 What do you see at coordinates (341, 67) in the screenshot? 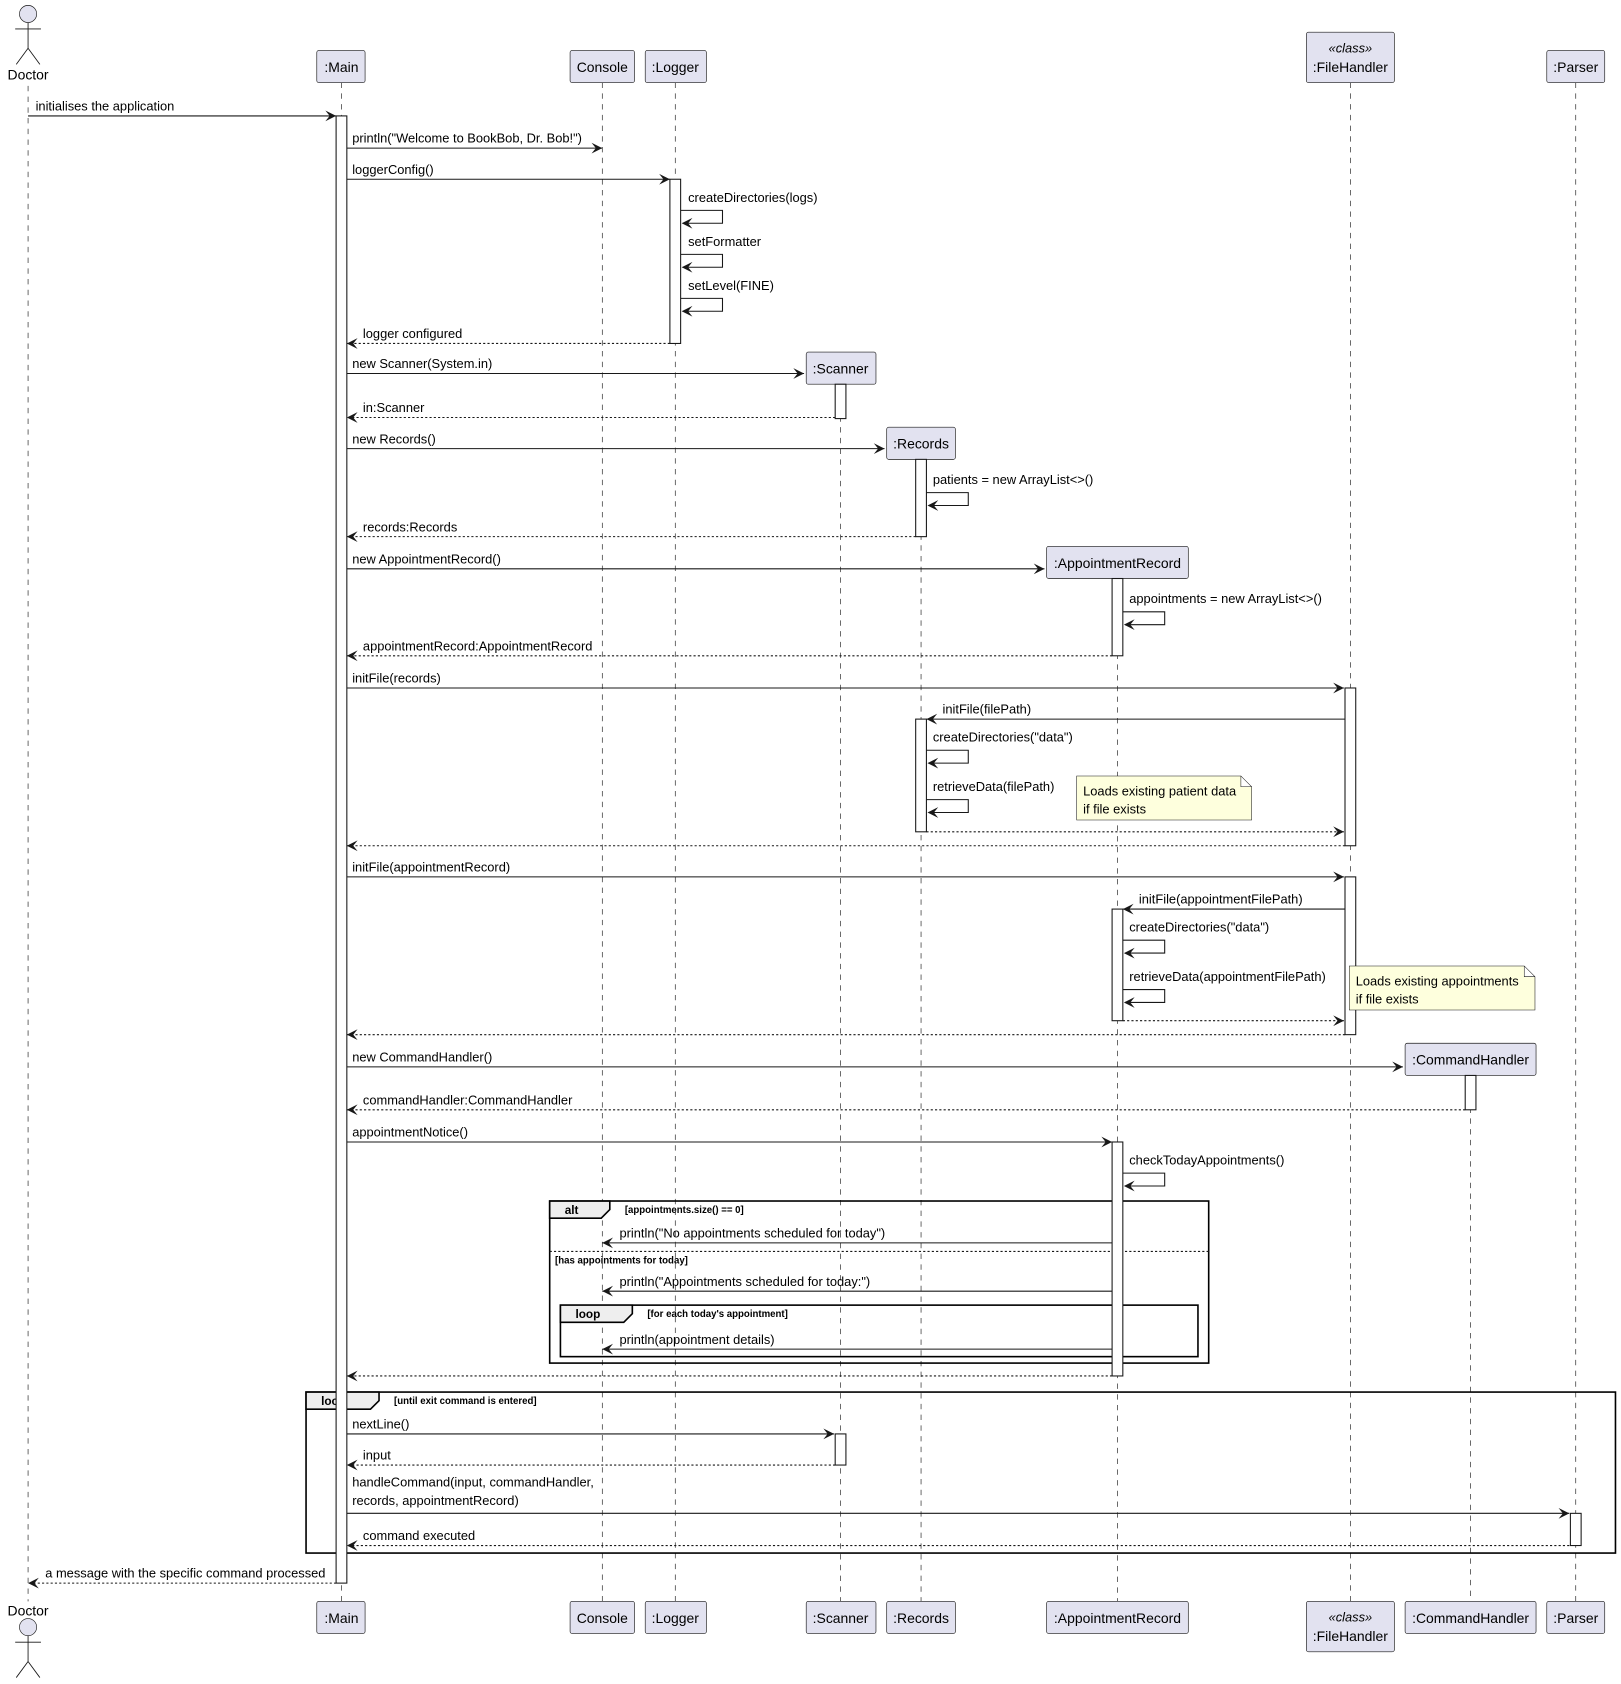
I see `main-name-top: :Main` at bounding box center [341, 67].